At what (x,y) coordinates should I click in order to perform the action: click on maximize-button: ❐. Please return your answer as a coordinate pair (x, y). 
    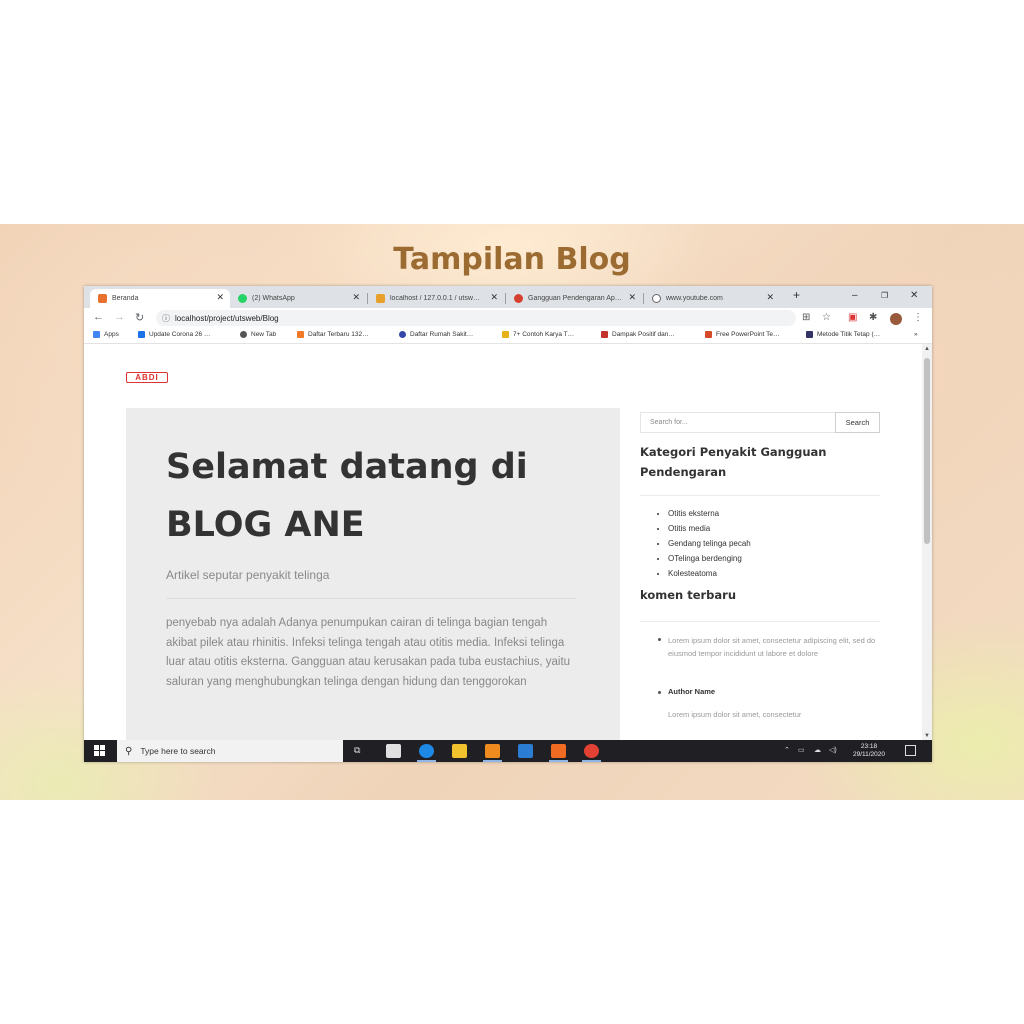
    Looking at the image, I should click on (884, 295).